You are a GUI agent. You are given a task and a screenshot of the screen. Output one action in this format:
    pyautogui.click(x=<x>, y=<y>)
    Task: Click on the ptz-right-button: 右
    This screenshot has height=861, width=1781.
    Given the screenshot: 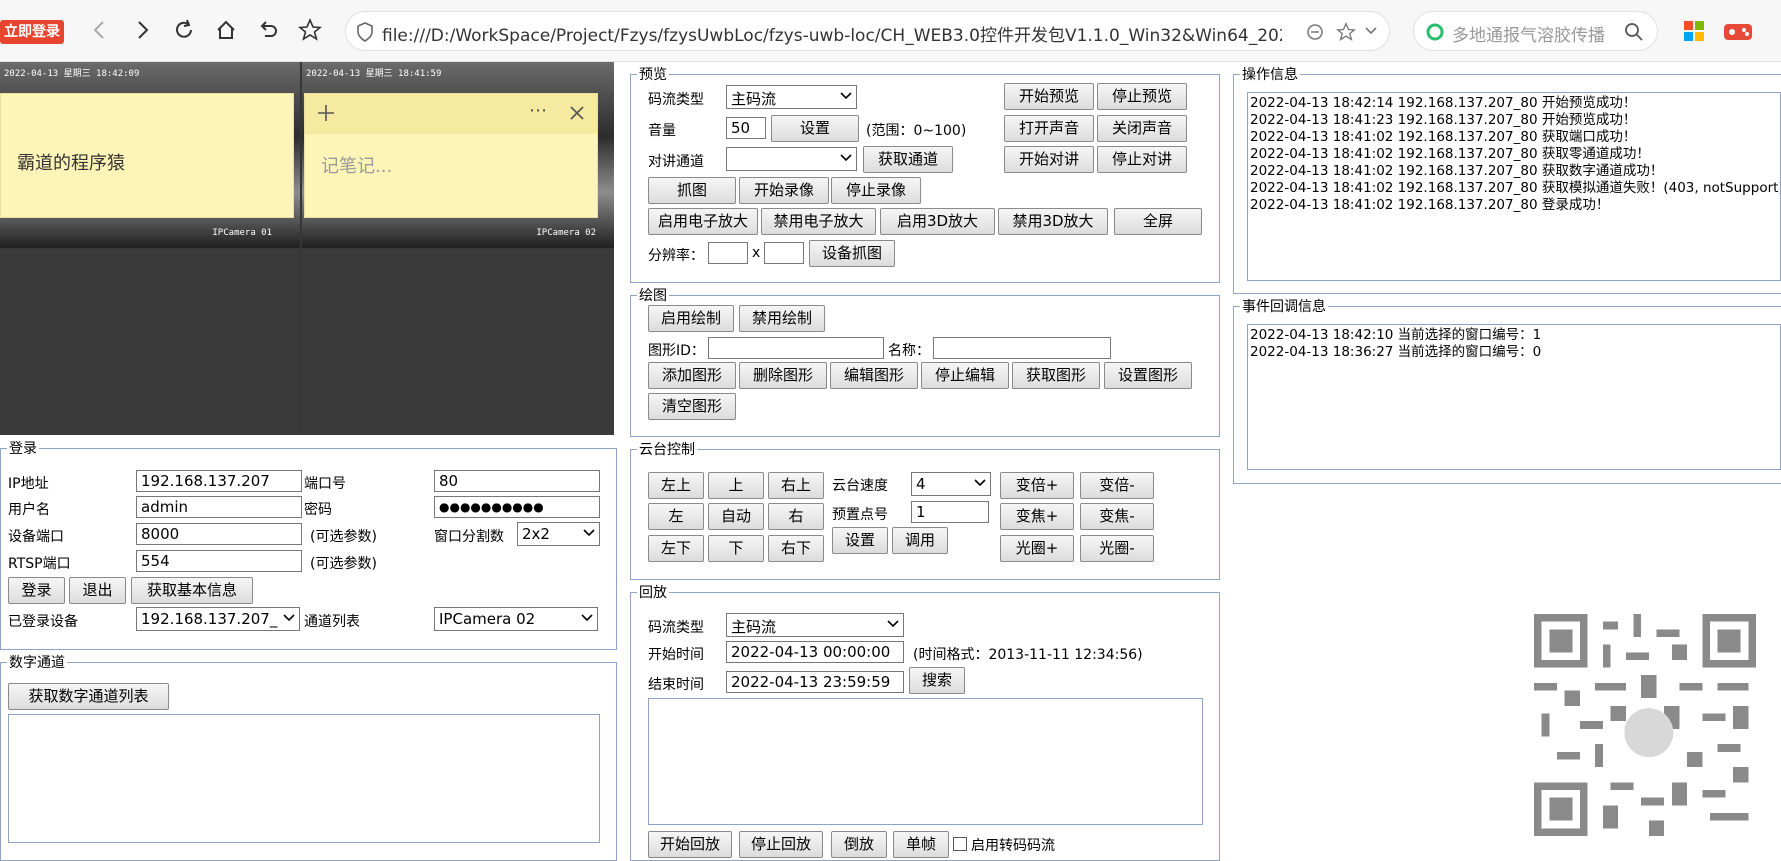 What is the action you would take?
    pyautogui.click(x=796, y=516)
    